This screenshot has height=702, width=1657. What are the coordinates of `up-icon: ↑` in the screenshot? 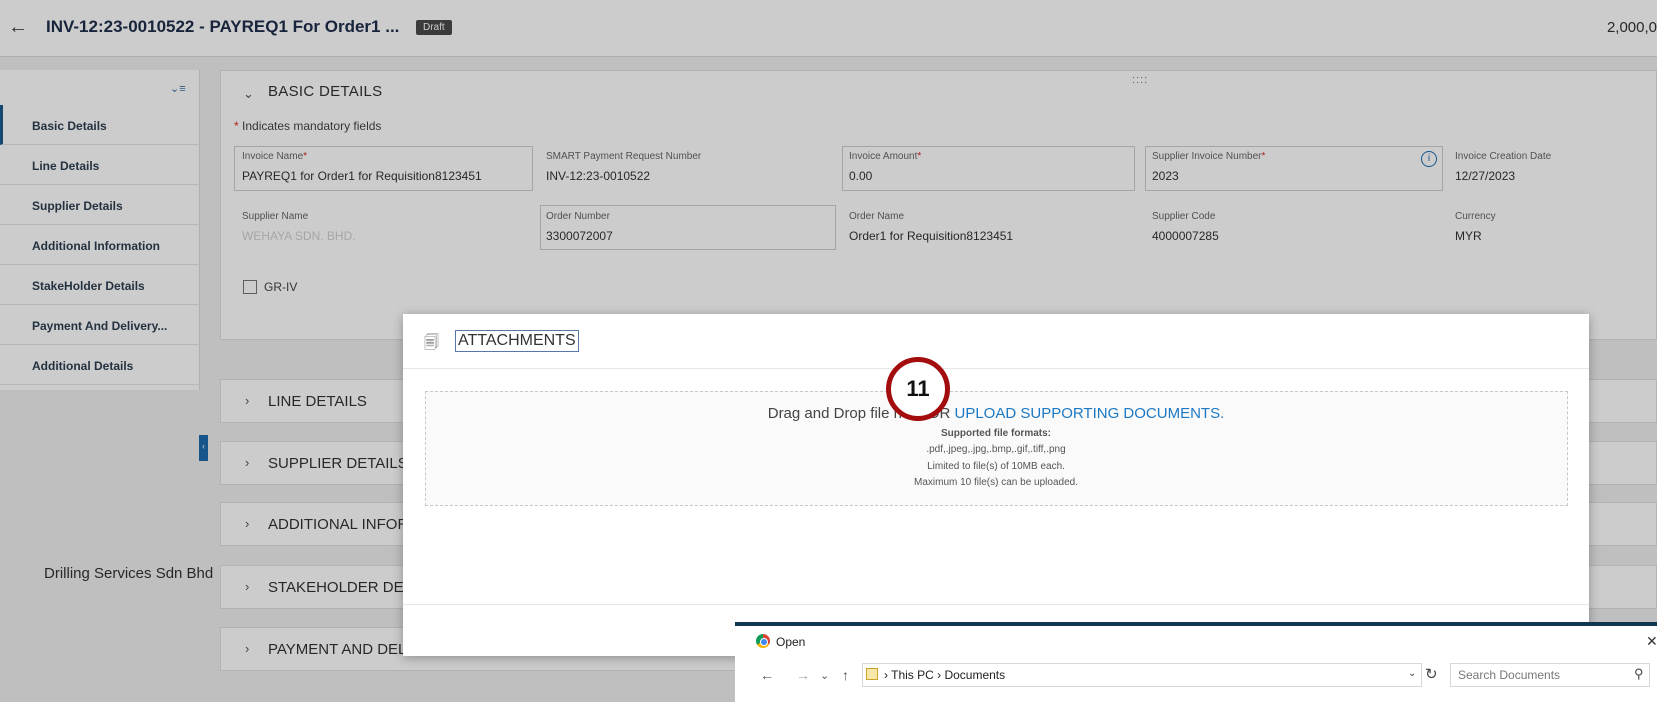 It's located at (845, 675).